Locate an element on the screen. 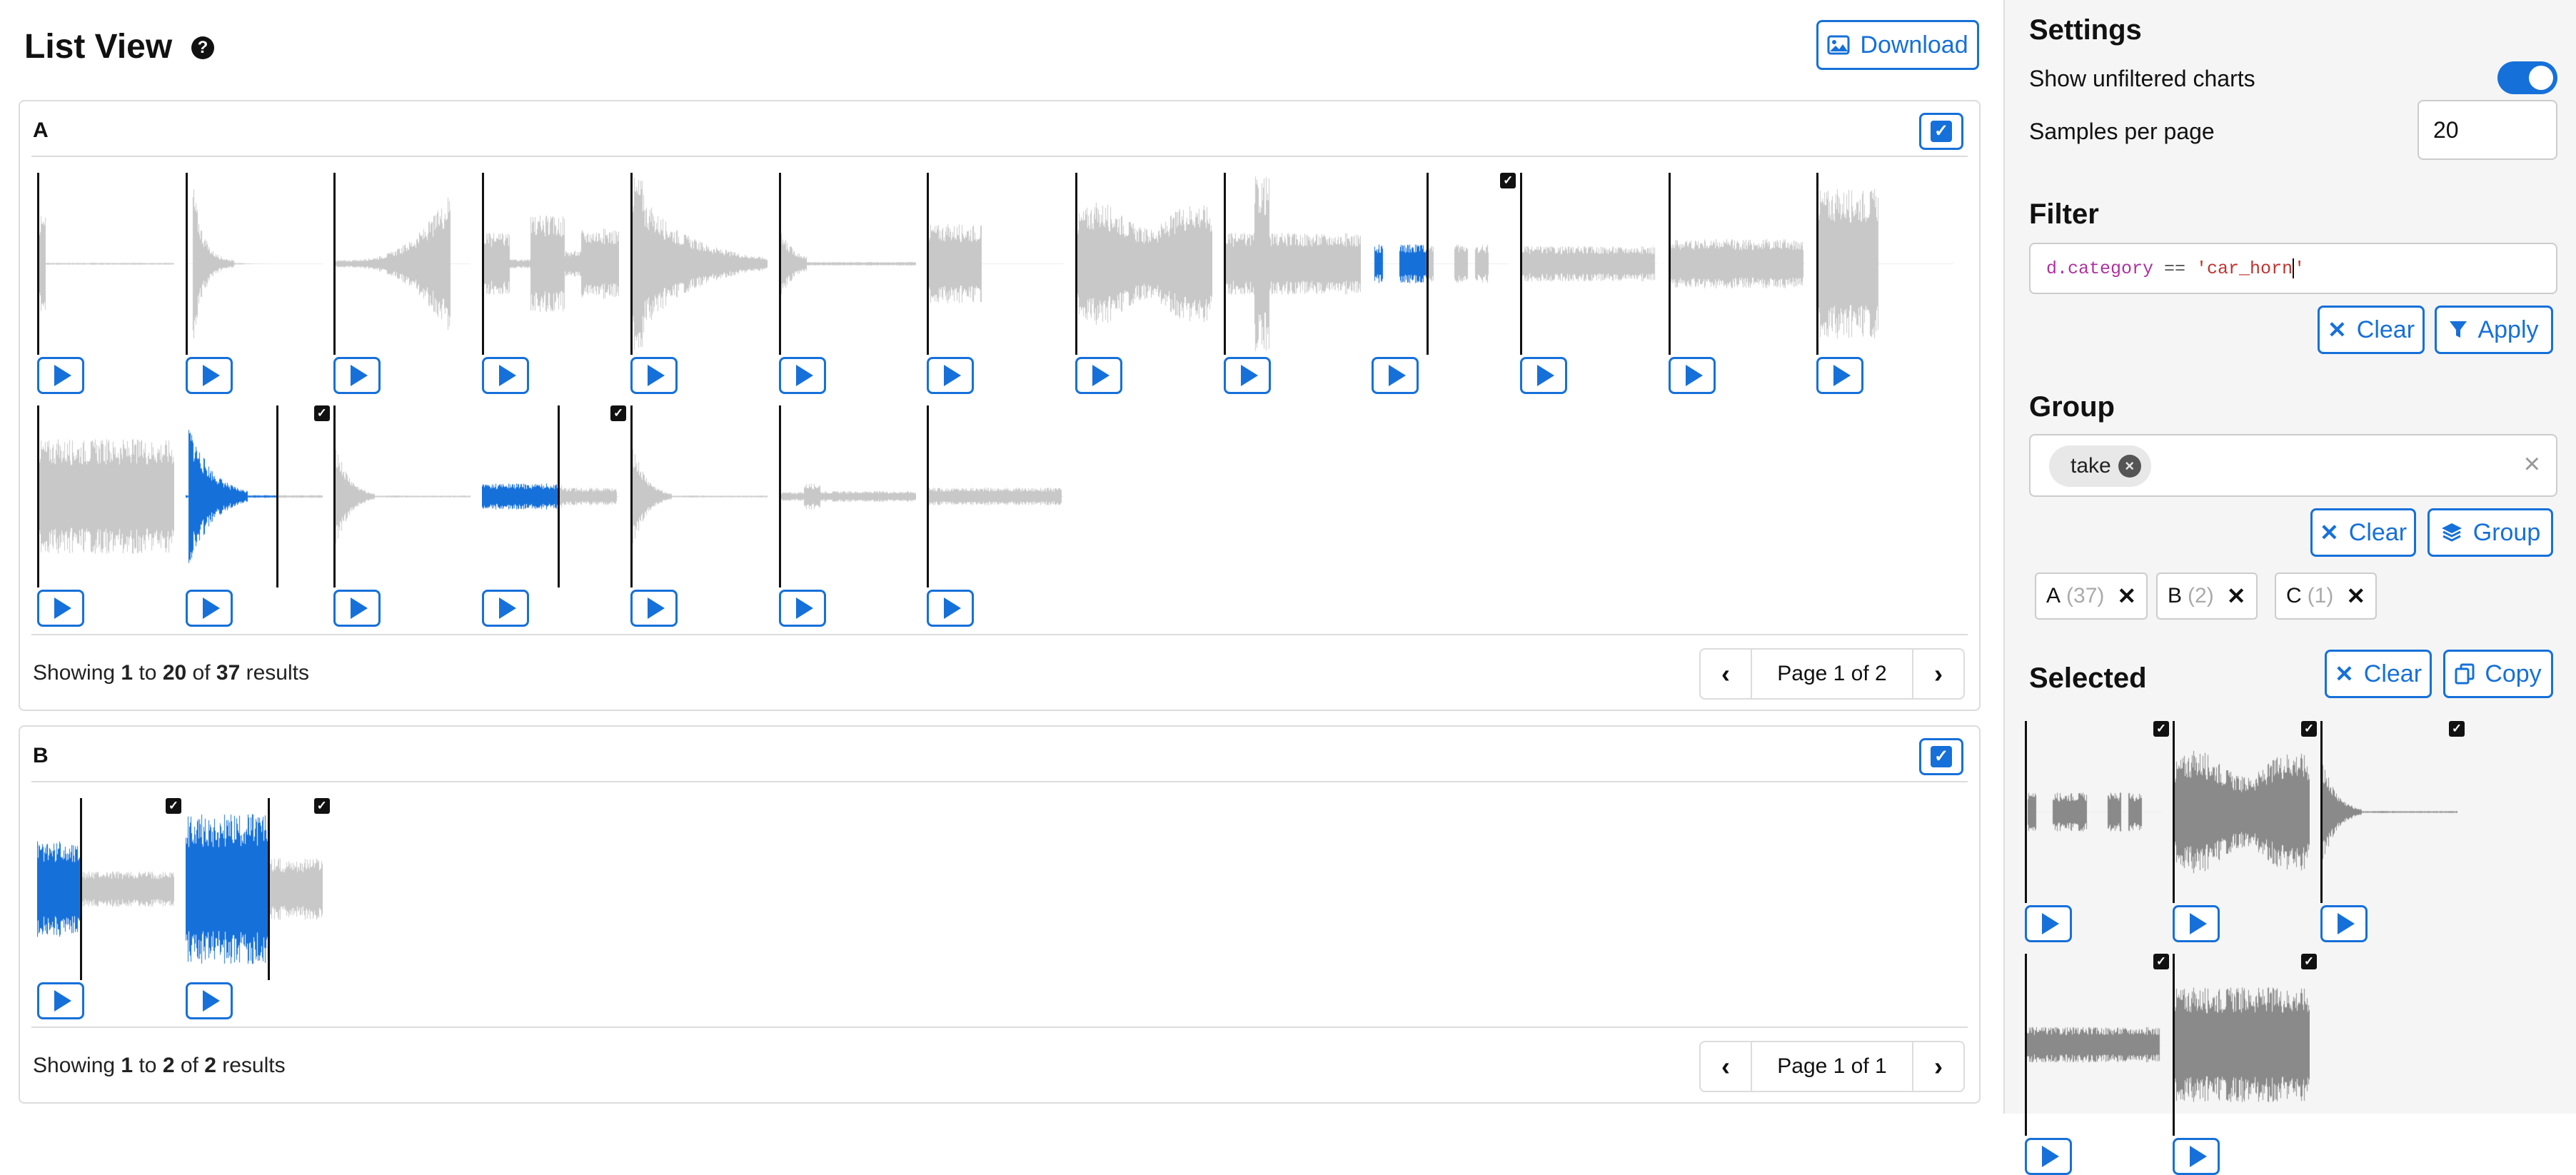 Image resolution: width=2576 pixels, height=1175 pixels. group-apply-button: Group is located at coordinates (2490, 532).